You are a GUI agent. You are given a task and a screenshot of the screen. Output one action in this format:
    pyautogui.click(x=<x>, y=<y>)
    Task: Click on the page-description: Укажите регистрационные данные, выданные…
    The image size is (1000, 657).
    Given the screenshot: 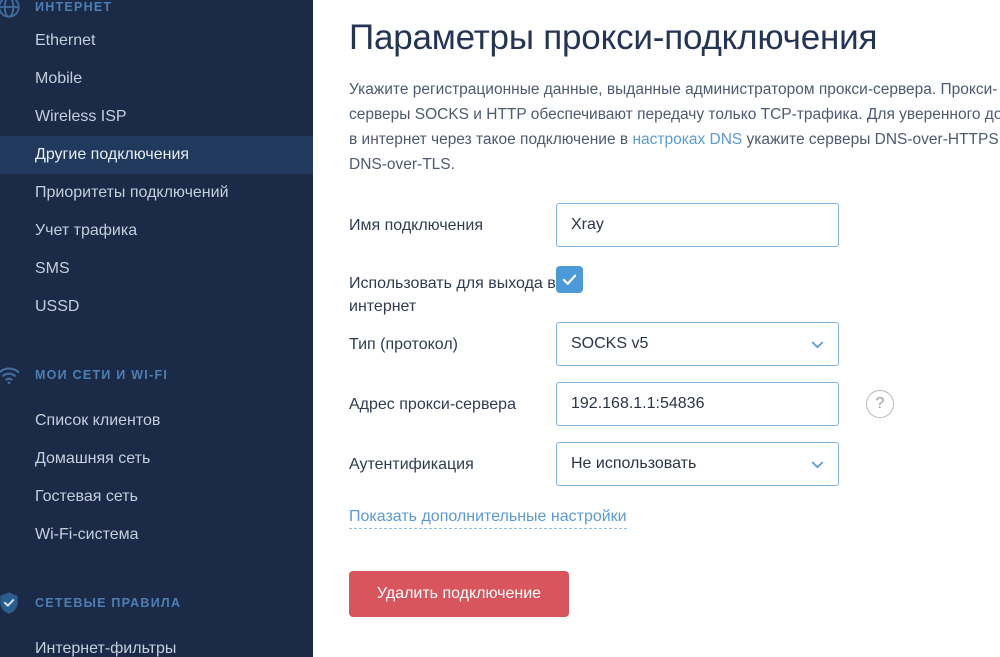 What is the action you would take?
    pyautogui.click(x=674, y=127)
    